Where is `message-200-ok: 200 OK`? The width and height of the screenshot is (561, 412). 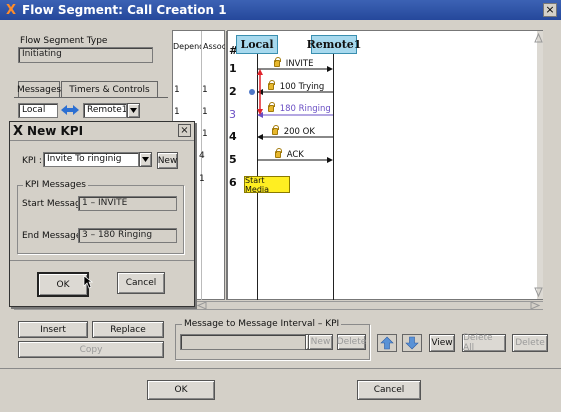 message-200-ok: 200 OK is located at coordinates (293, 131).